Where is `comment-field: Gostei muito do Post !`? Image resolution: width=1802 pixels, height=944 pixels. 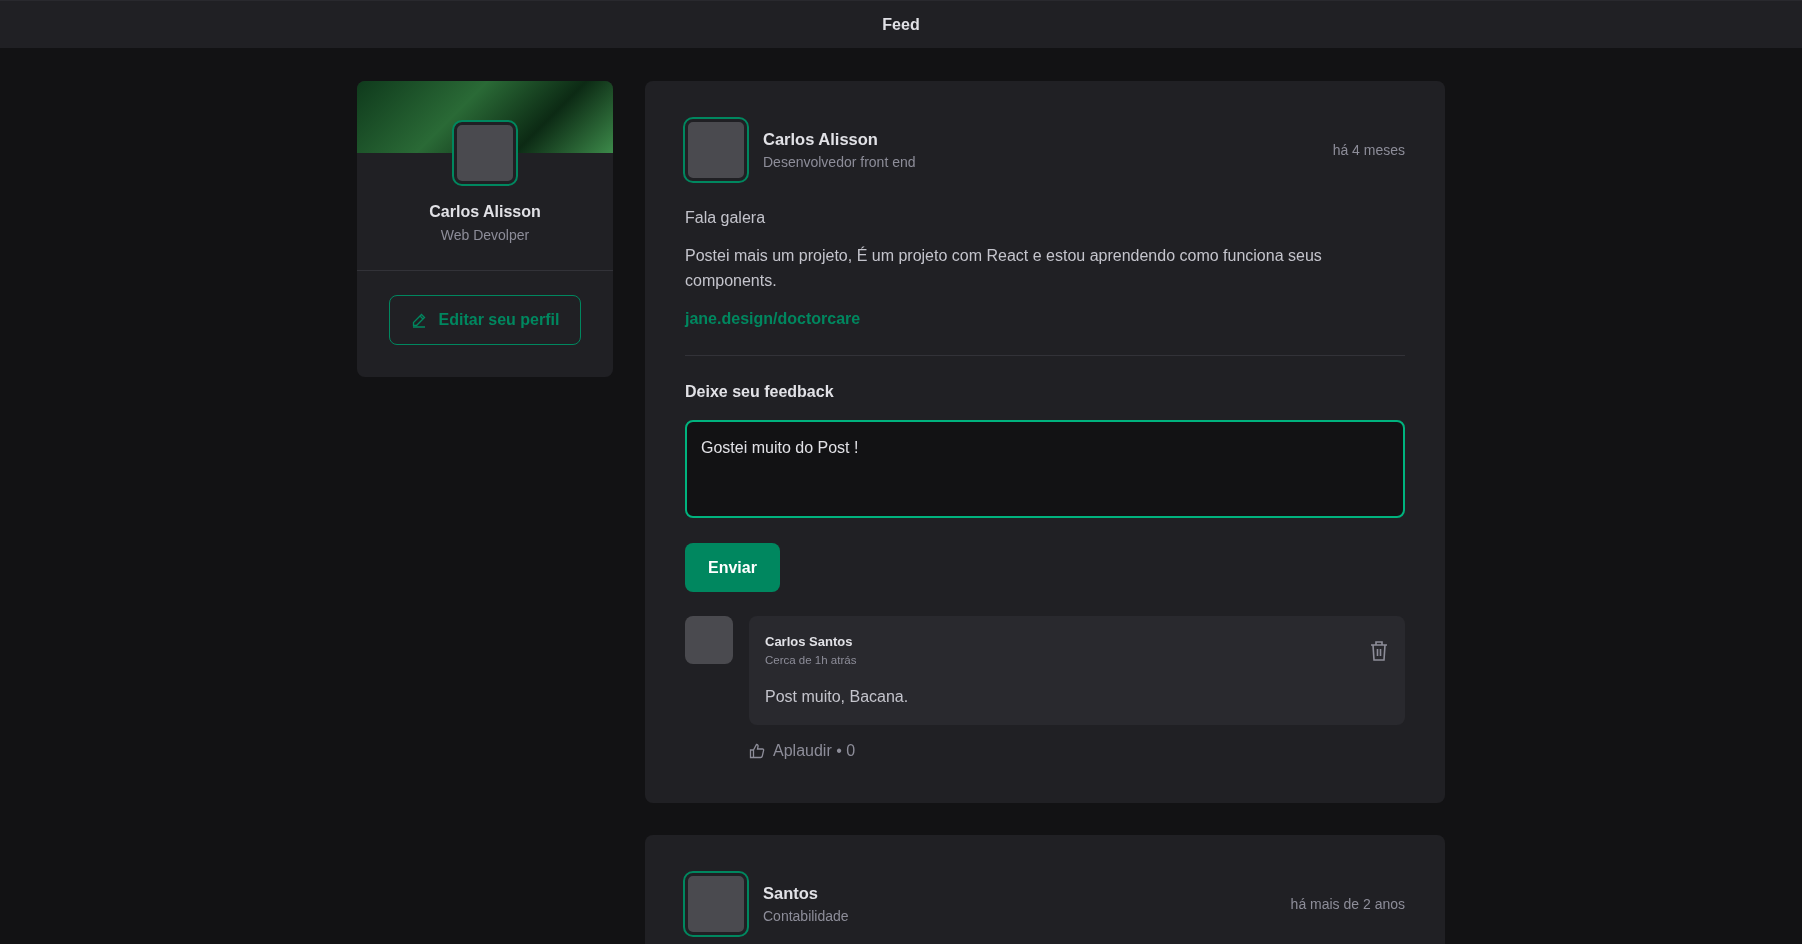
comment-field: Gostei muito do Post ! is located at coordinates (1045, 469).